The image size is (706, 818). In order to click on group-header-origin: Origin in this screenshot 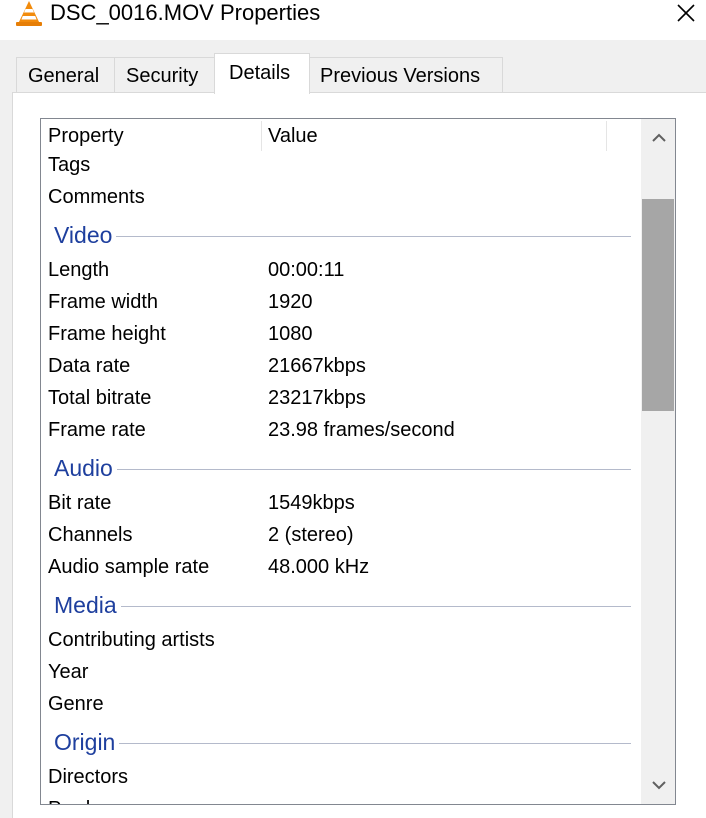, I will do `click(340, 742)`.